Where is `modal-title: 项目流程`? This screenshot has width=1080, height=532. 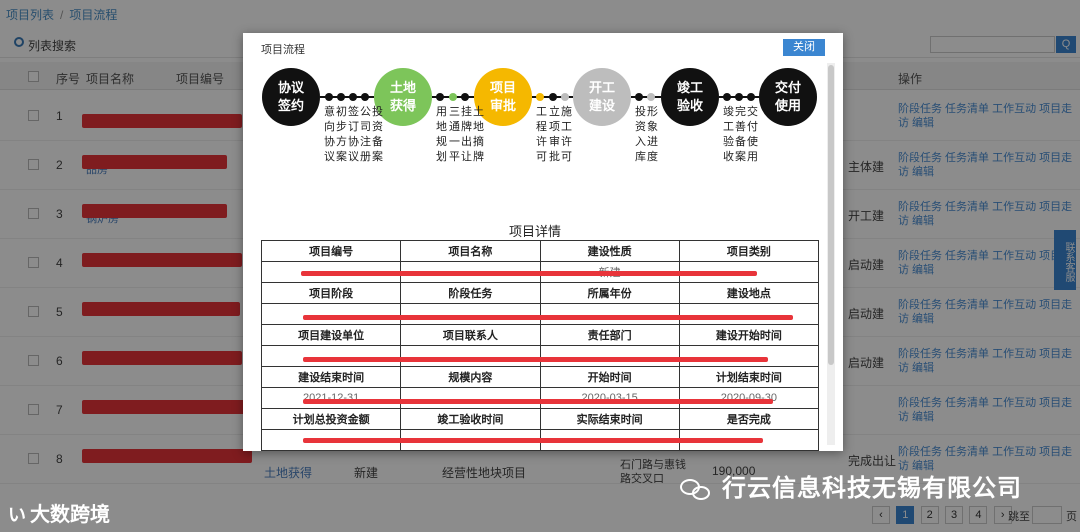
modal-title: 项目流程 is located at coordinates (283, 50).